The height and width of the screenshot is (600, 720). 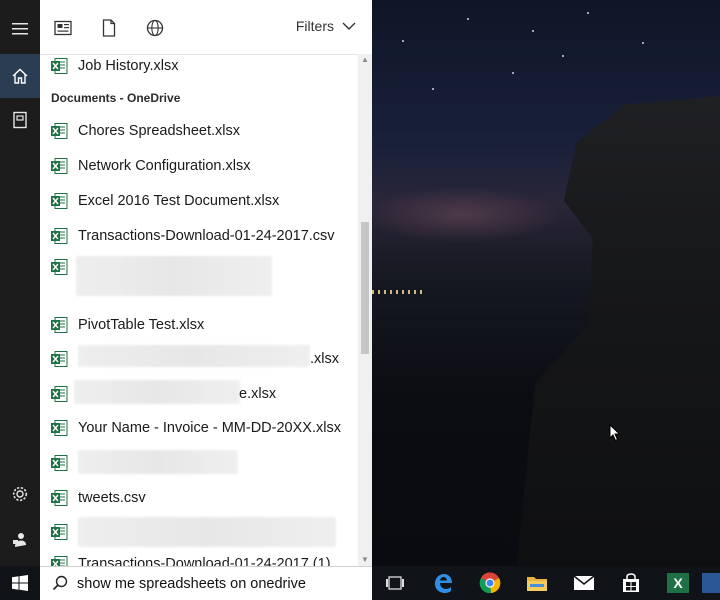 I want to click on result-row: Excel 2016 Test Document.xlsx, so click(x=199, y=201).